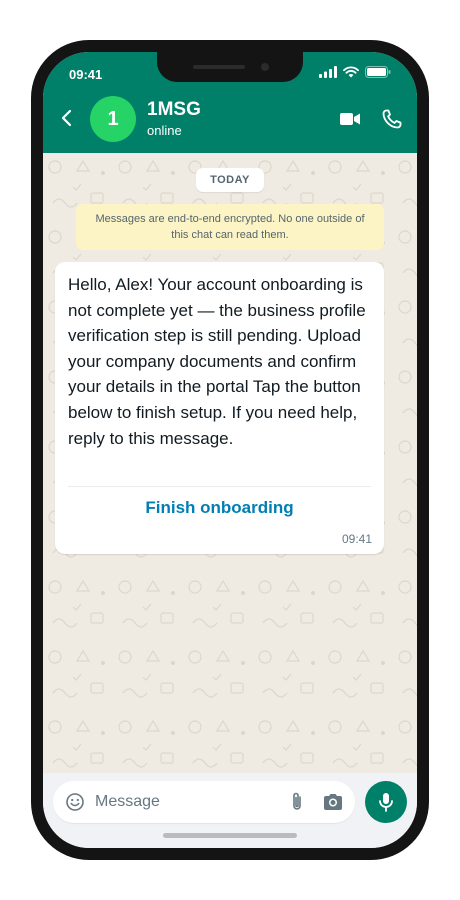 The height and width of the screenshot is (900, 460). Describe the element at coordinates (204, 802) in the screenshot. I see `message-input: Message` at that location.